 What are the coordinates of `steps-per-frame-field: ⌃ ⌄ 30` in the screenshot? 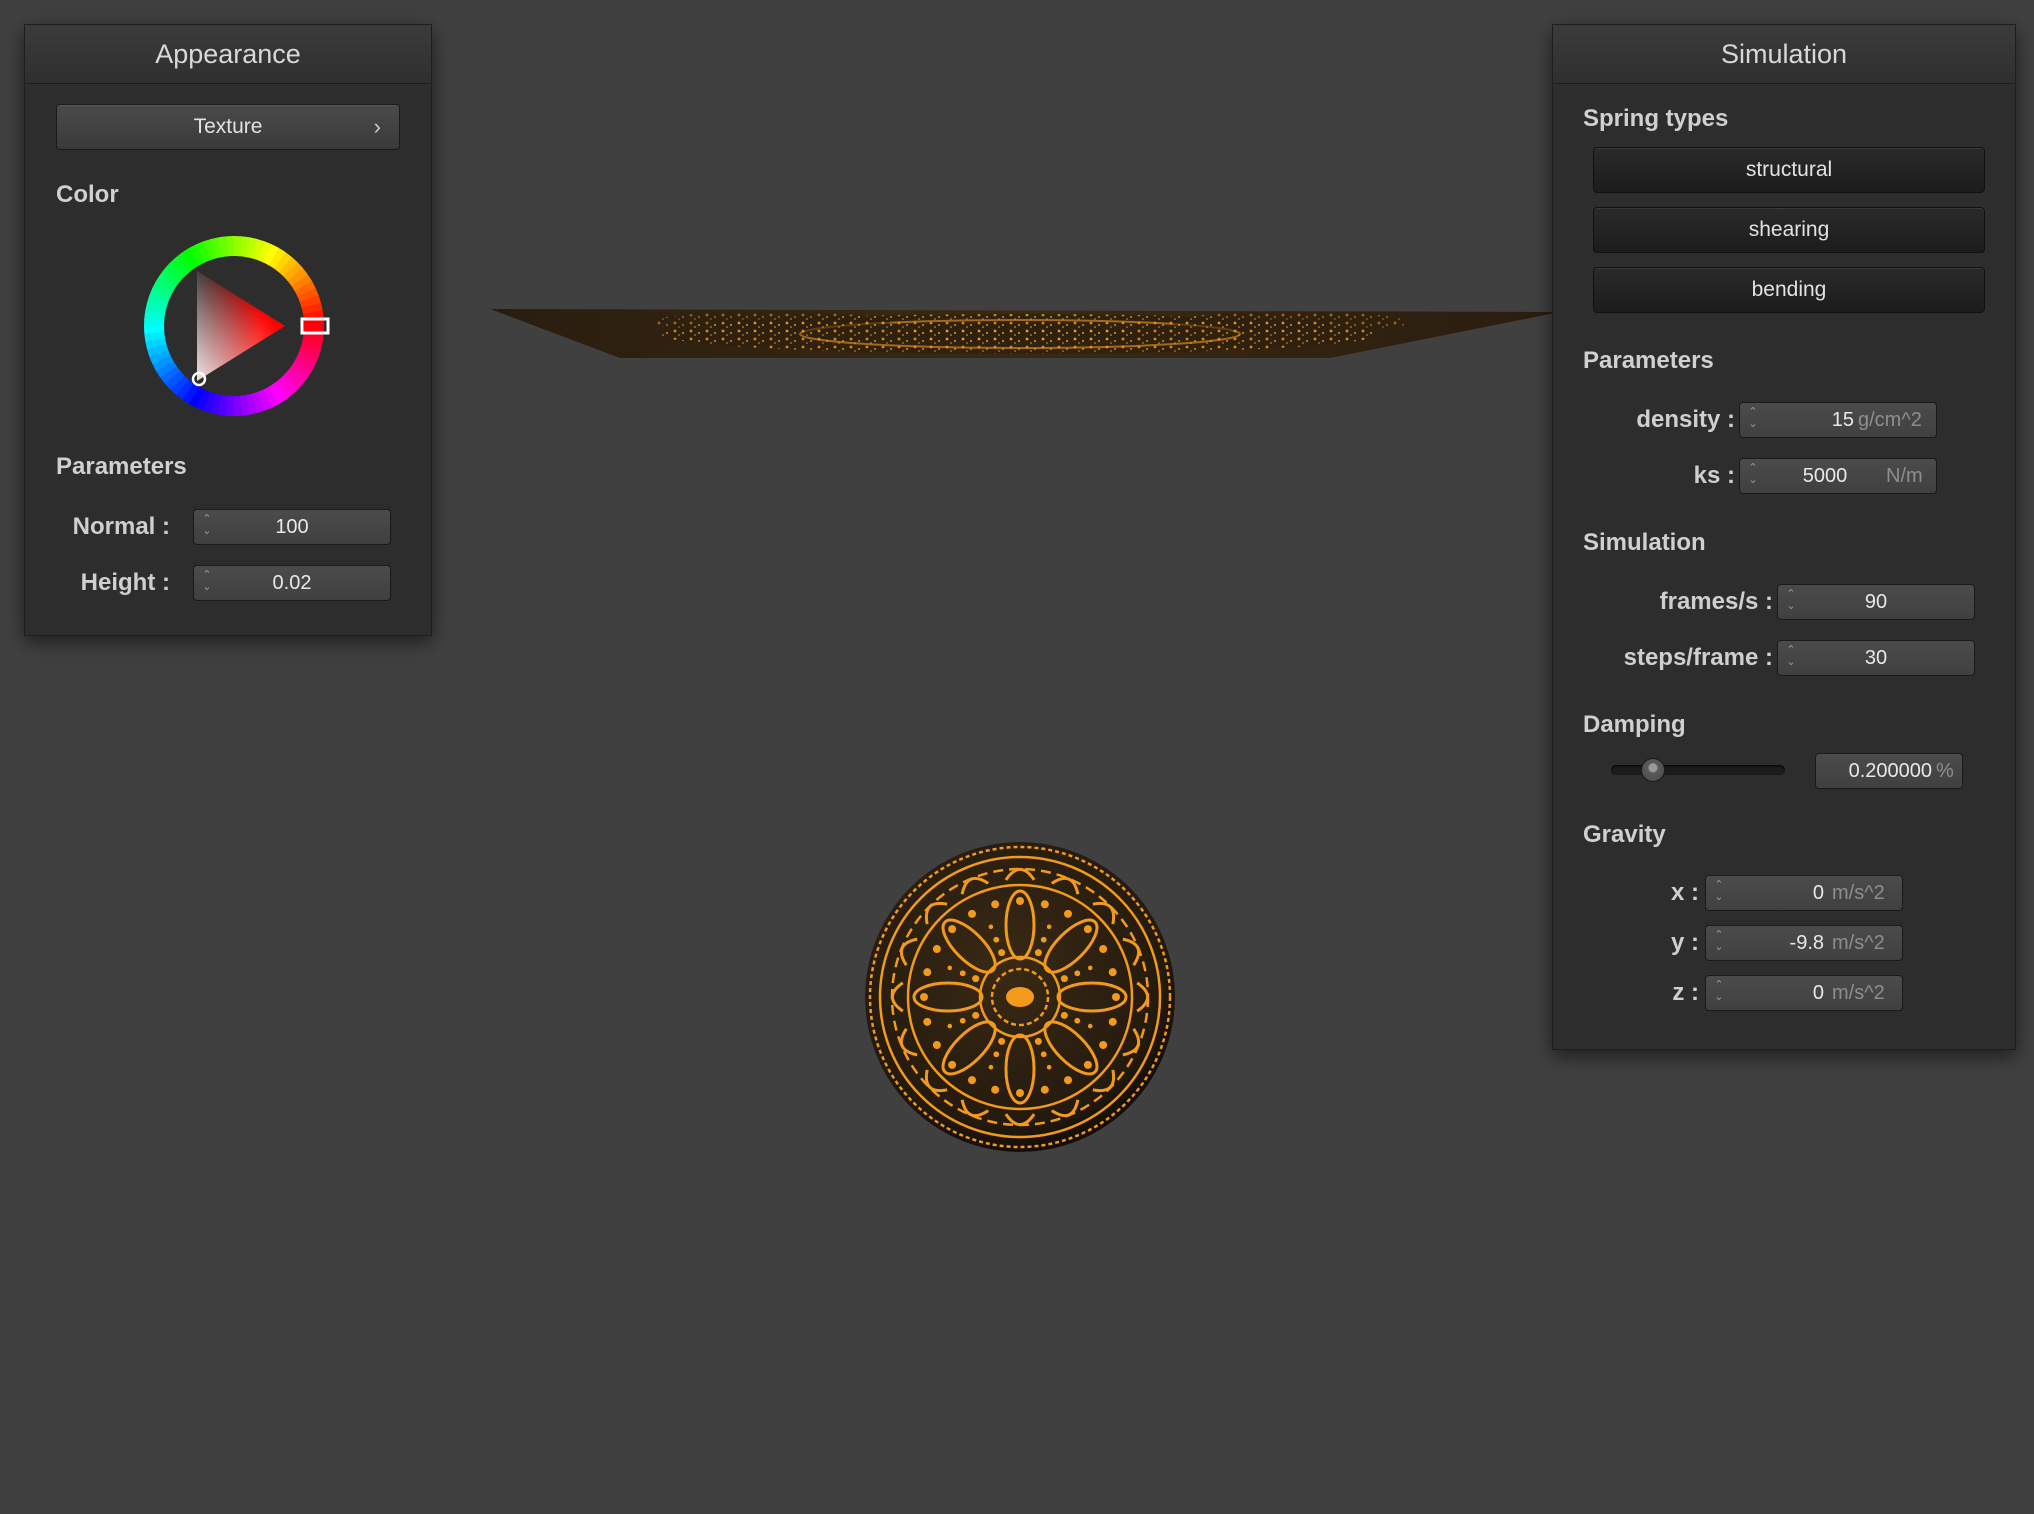 It's located at (1876, 658).